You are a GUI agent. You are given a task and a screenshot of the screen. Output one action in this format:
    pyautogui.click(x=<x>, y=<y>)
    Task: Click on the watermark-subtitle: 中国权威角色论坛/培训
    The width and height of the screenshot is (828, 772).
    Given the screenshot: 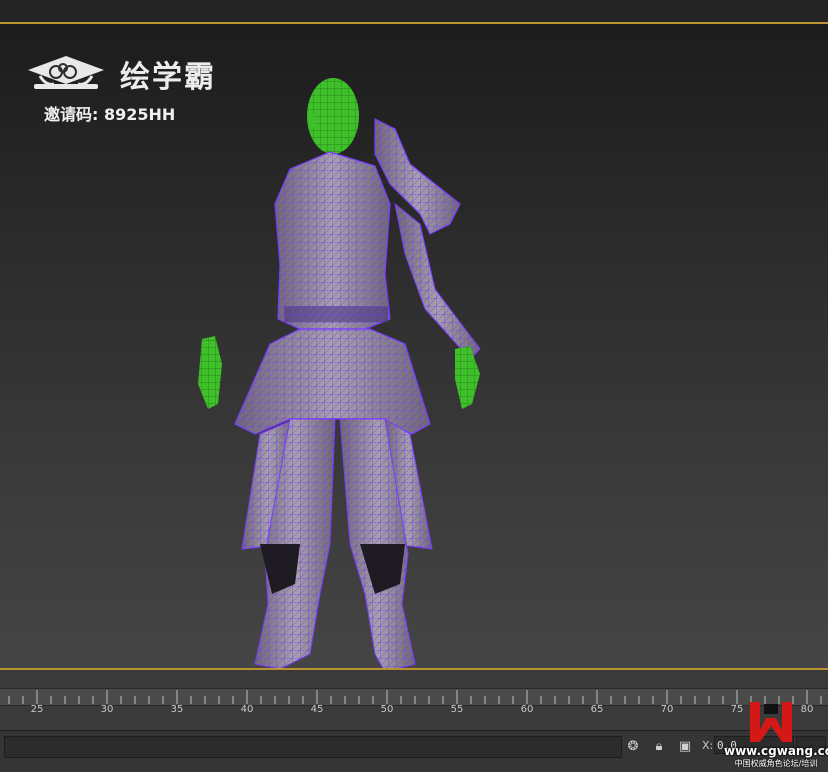 What is the action you would take?
    pyautogui.click(x=776, y=763)
    